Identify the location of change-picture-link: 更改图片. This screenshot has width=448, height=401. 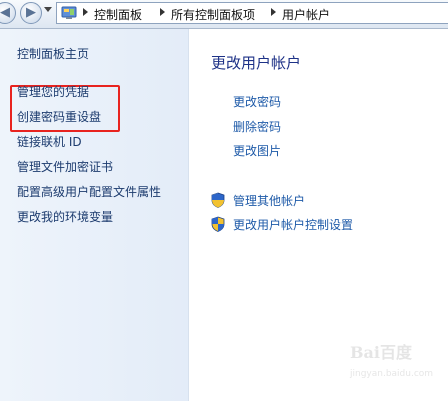
(257, 150).